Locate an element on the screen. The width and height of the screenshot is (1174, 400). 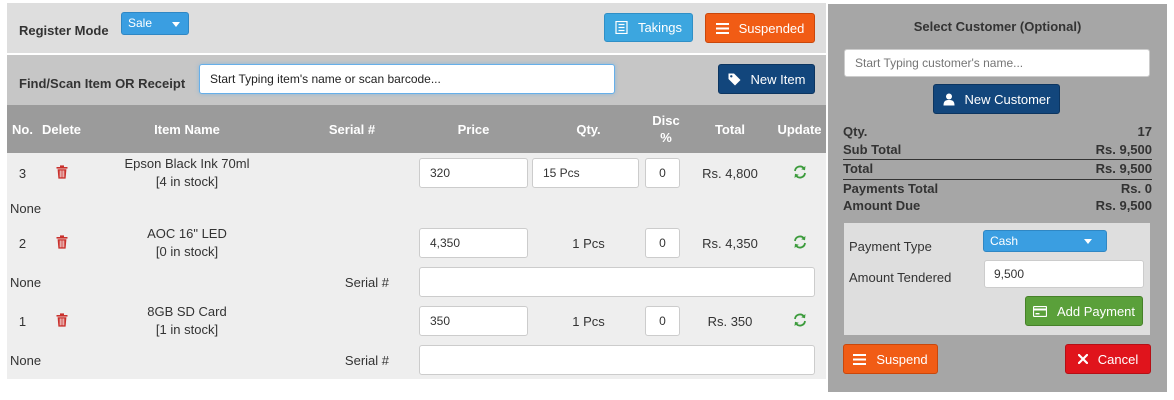
summary-due-value: Rs. 9,500 is located at coordinates (1123, 205).